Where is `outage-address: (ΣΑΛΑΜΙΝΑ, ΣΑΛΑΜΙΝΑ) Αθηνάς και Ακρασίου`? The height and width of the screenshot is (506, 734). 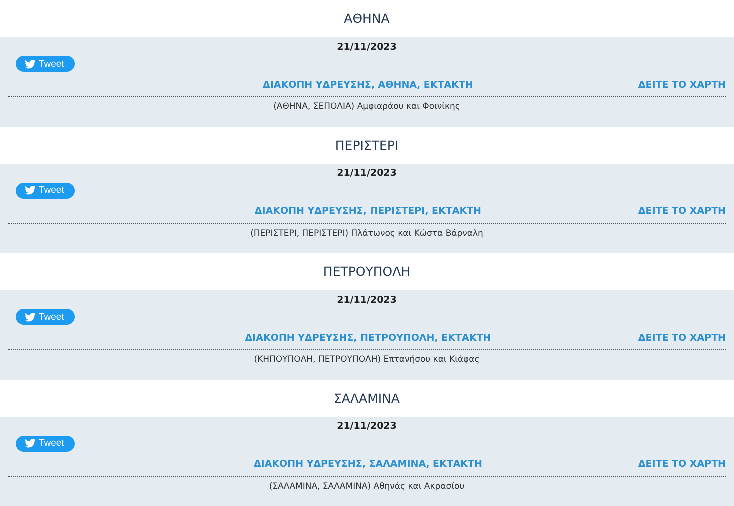 outage-address: (ΣΑΛΑΜΙΝΑ, ΣΑΛΑΜΙΝΑ) Αθηνάς και Ακρασίου is located at coordinates (367, 487).